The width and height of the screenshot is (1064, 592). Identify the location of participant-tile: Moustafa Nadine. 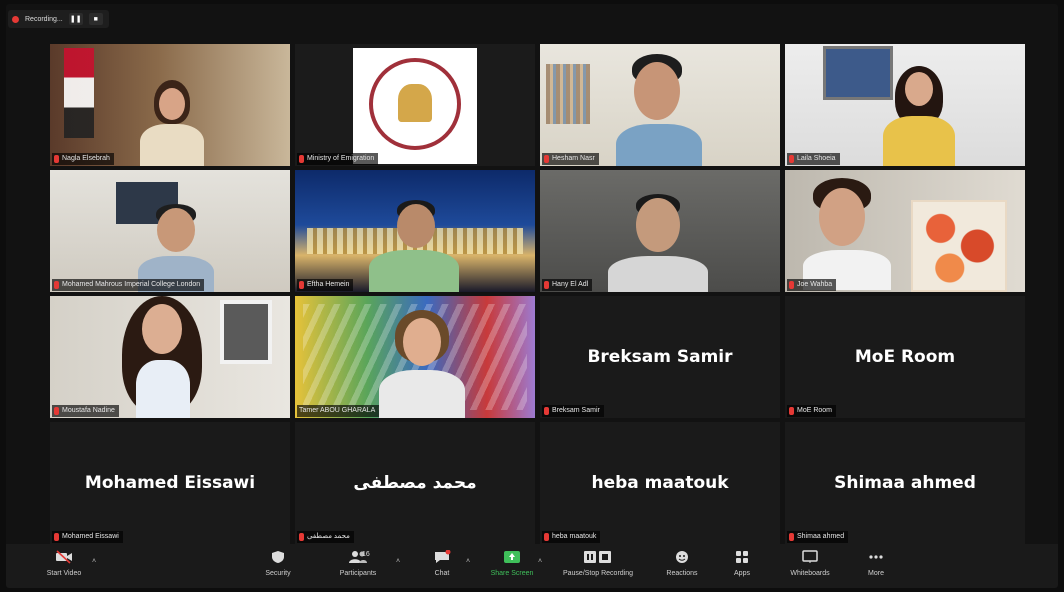
(170, 357).